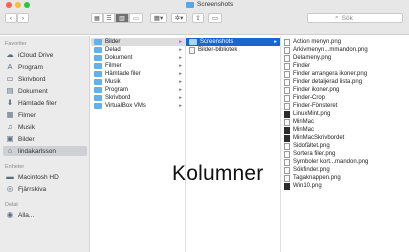 The width and height of the screenshot is (409, 252). What do you see at coordinates (324, 162) in the screenshot?
I see `list-item: Symboler kort...mandon.png` at bounding box center [324, 162].